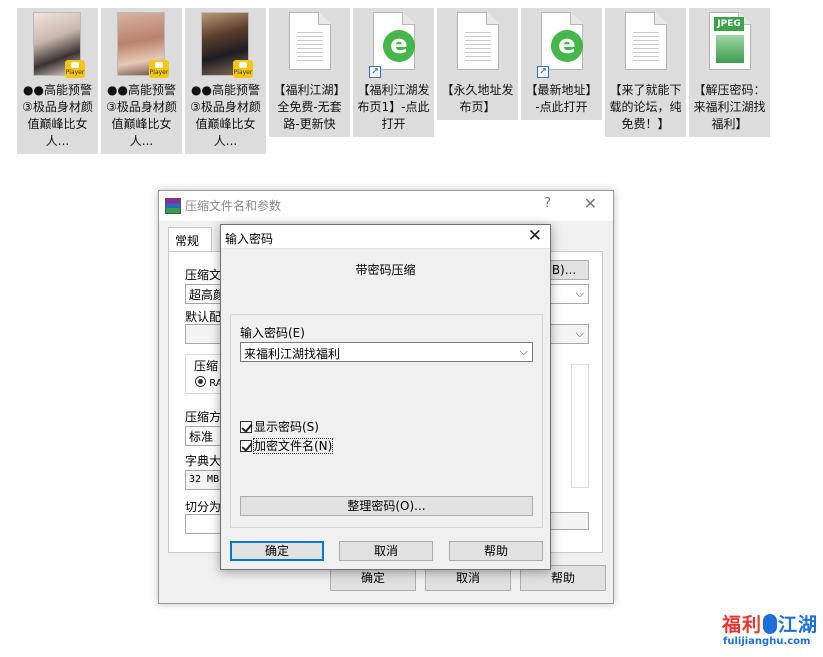 The width and height of the screenshot is (823, 657). I want to click on radio-selected-icon, so click(200, 381).